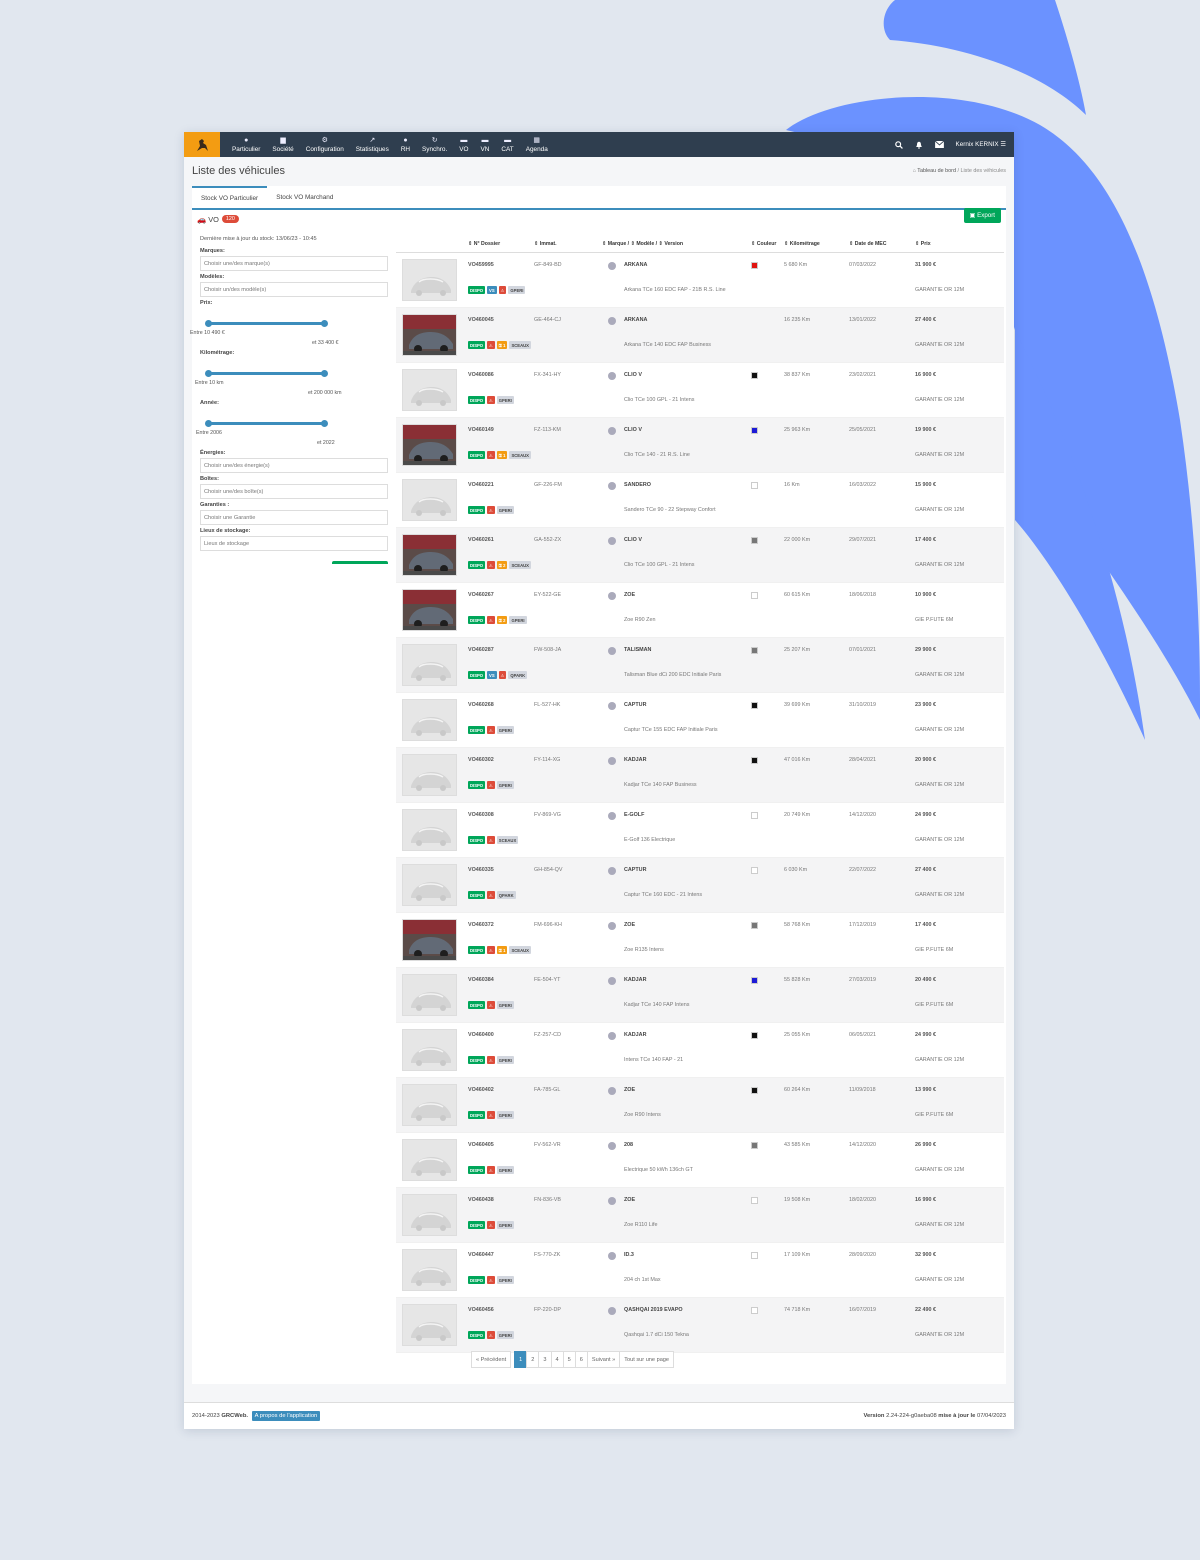  Describe the element at coordinates (202, 144) in the screenshot. I see `app-logo` at that location.